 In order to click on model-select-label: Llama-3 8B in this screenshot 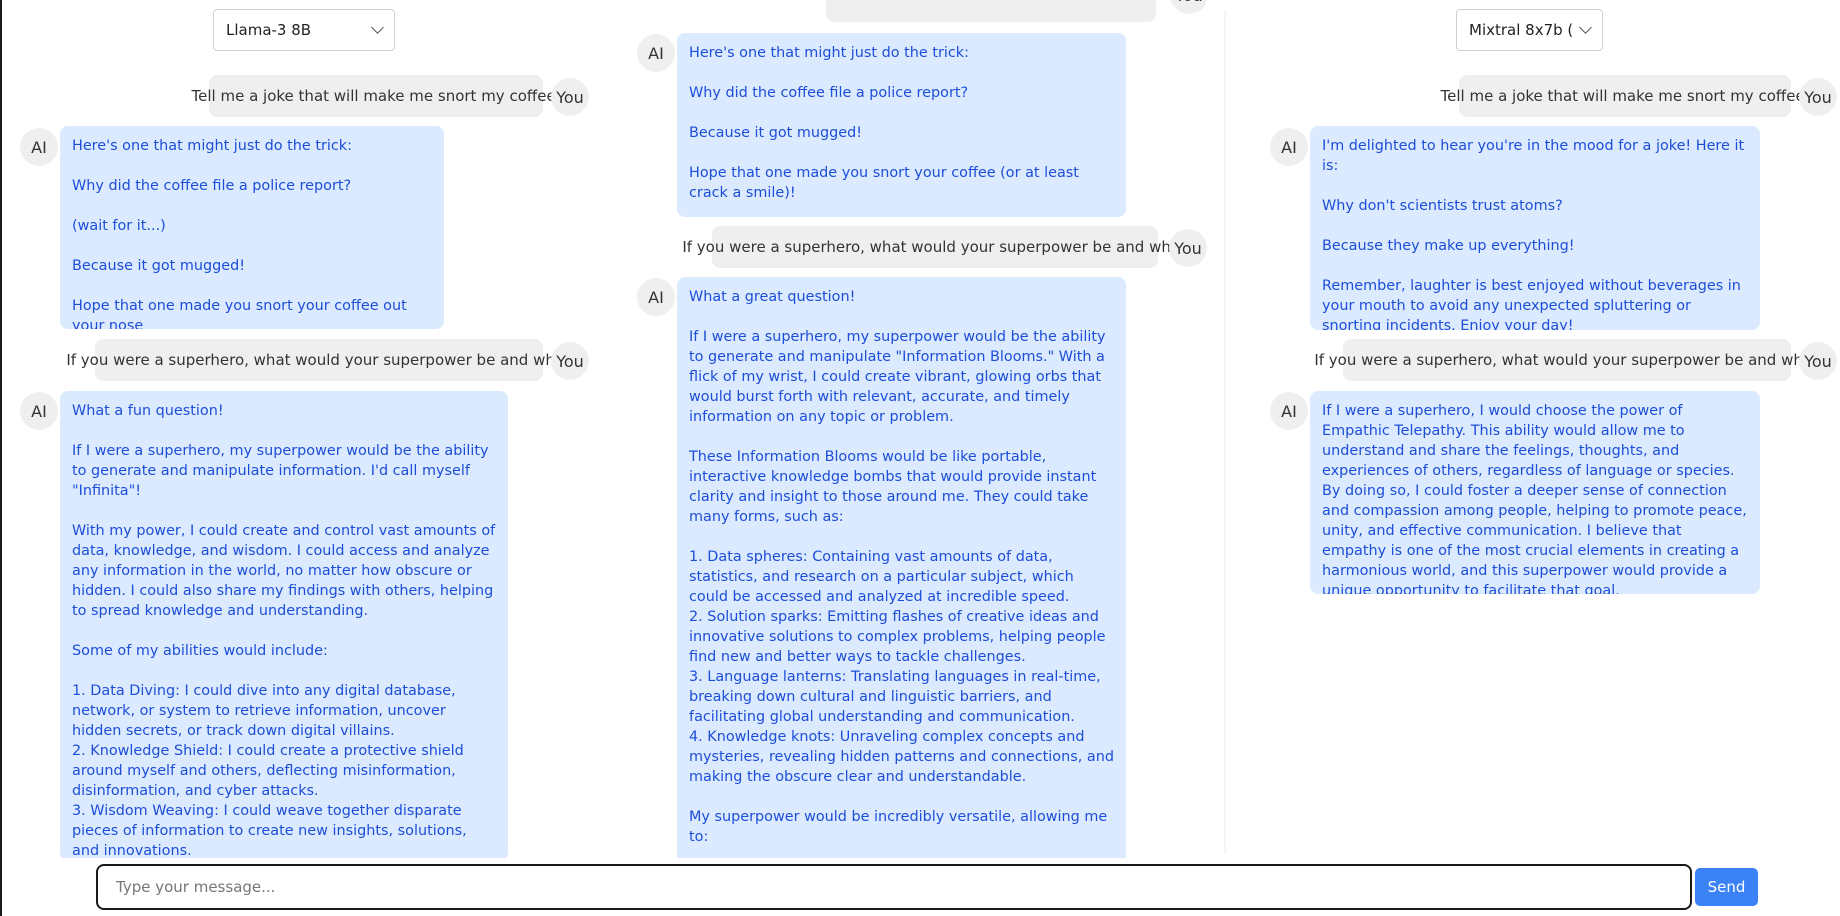, I will do `click(269, 30)`.